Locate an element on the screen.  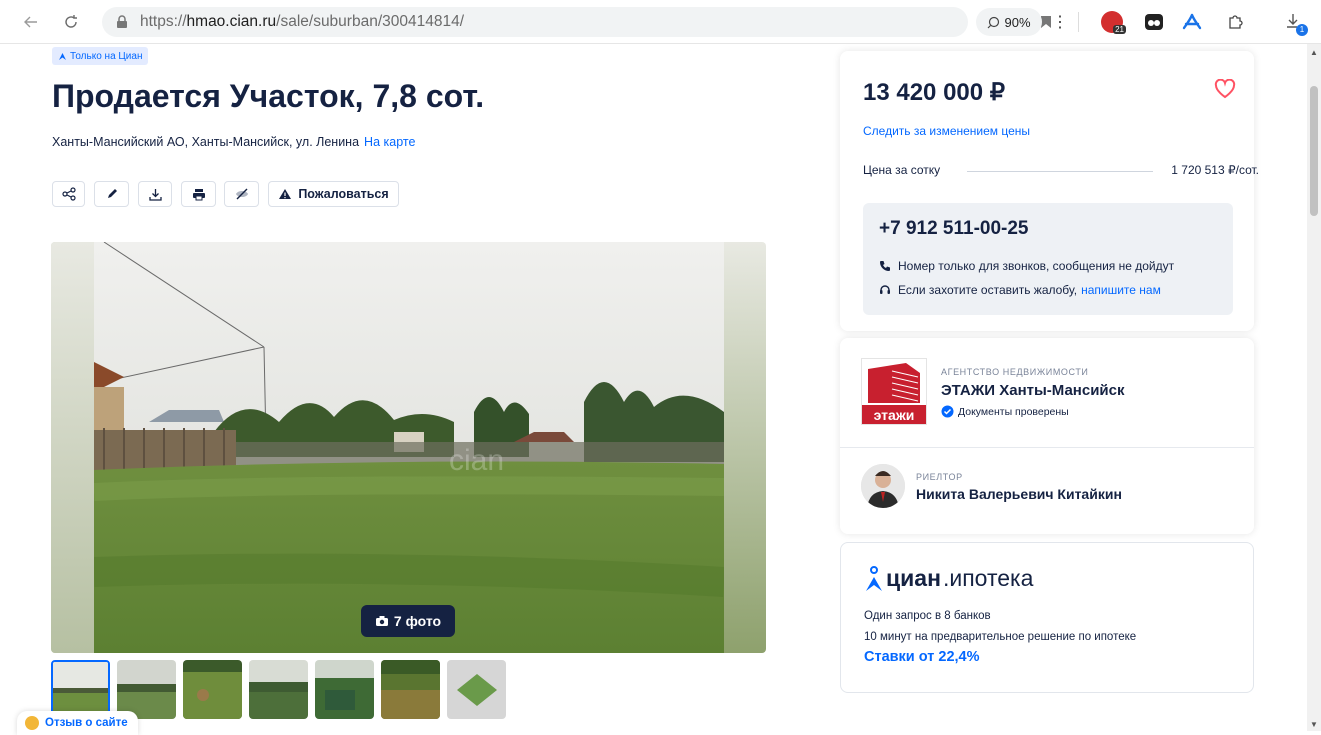
edit-button is located at coordinates (111, 194).